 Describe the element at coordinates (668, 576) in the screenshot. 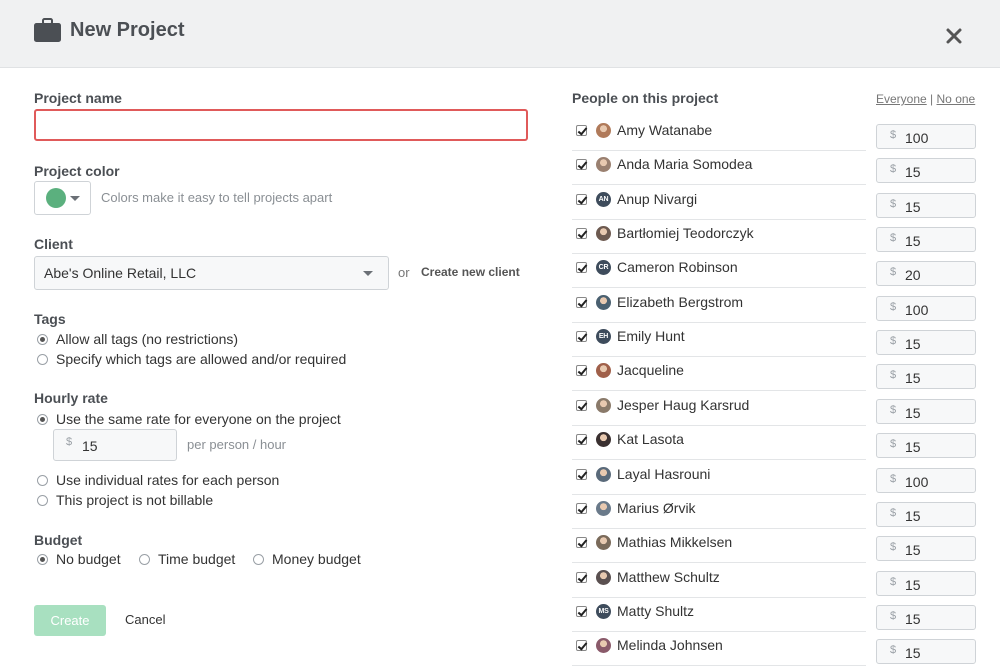

I see `person-name: Matthew Schultz` at that location.